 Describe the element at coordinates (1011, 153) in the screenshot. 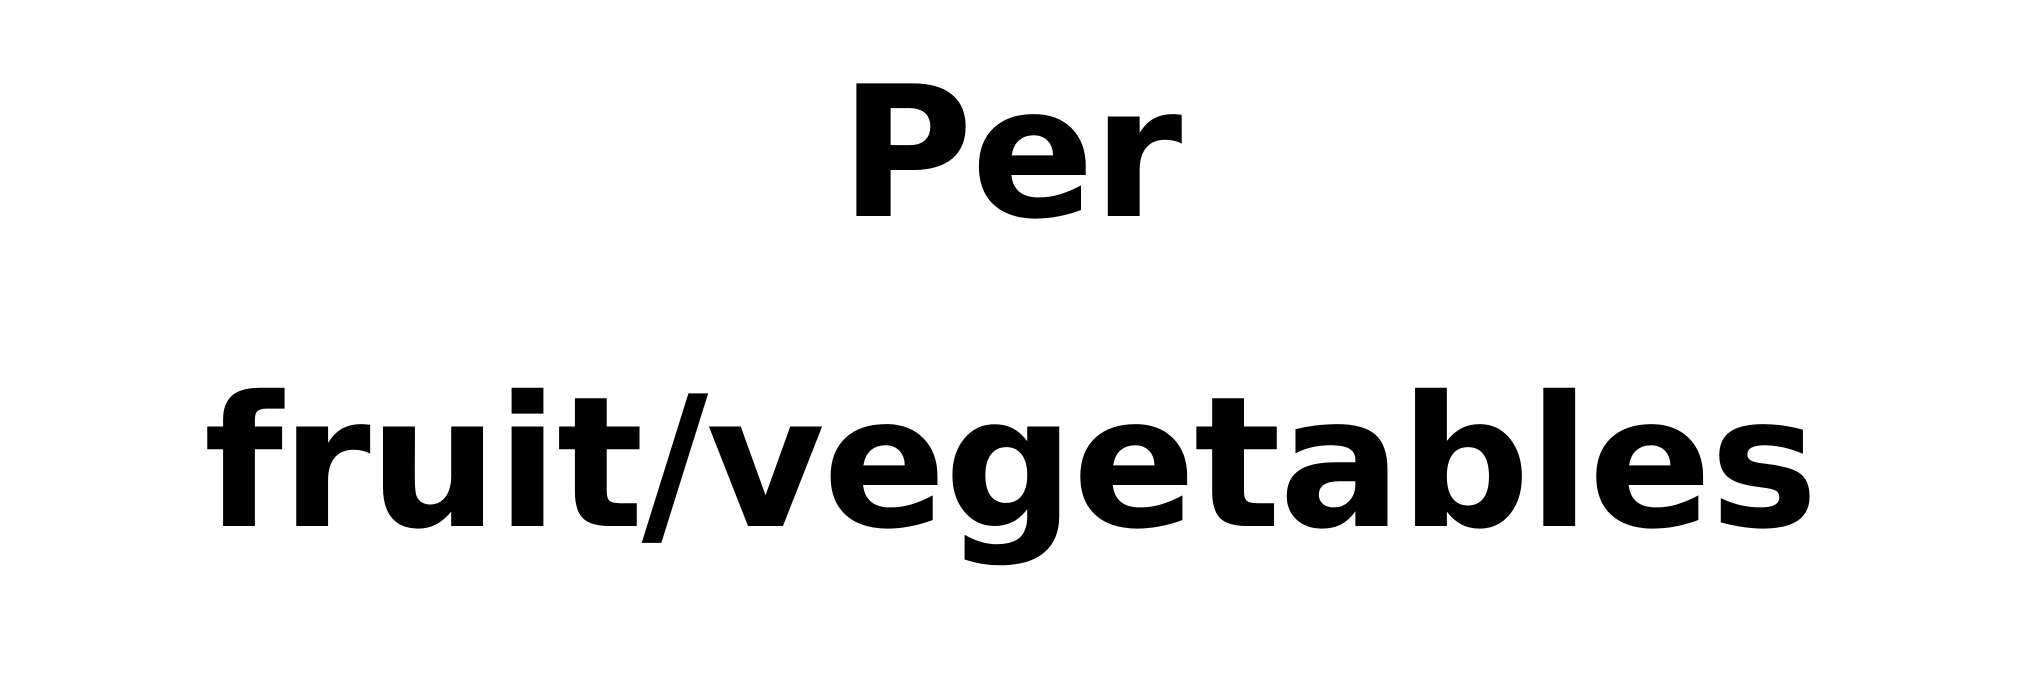

I see `heading-line-1: Per` at that location.